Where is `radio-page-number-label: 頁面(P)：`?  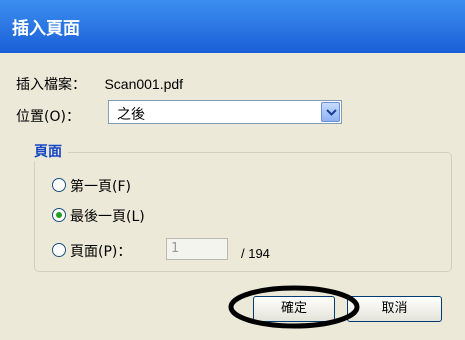 radio-page-number-label: 頁面(P)： is located at coordinates (100, 251).